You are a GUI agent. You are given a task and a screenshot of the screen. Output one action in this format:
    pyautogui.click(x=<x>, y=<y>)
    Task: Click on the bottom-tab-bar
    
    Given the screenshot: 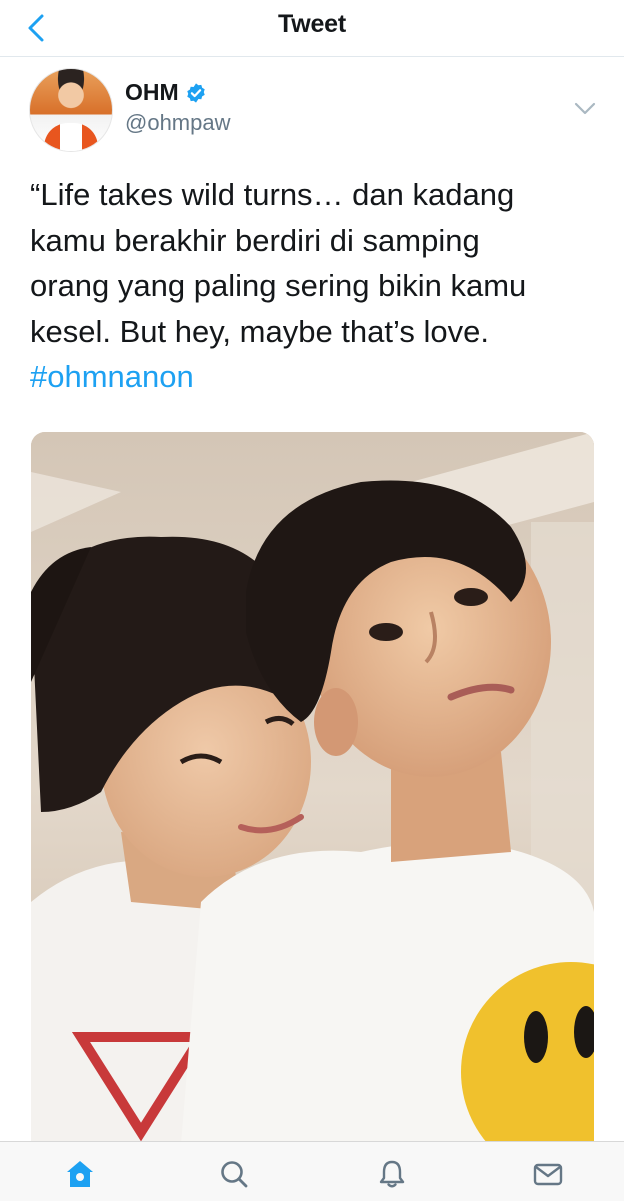 What is the action you would take?
    pyautogui.click(x=312, y=1171)
    